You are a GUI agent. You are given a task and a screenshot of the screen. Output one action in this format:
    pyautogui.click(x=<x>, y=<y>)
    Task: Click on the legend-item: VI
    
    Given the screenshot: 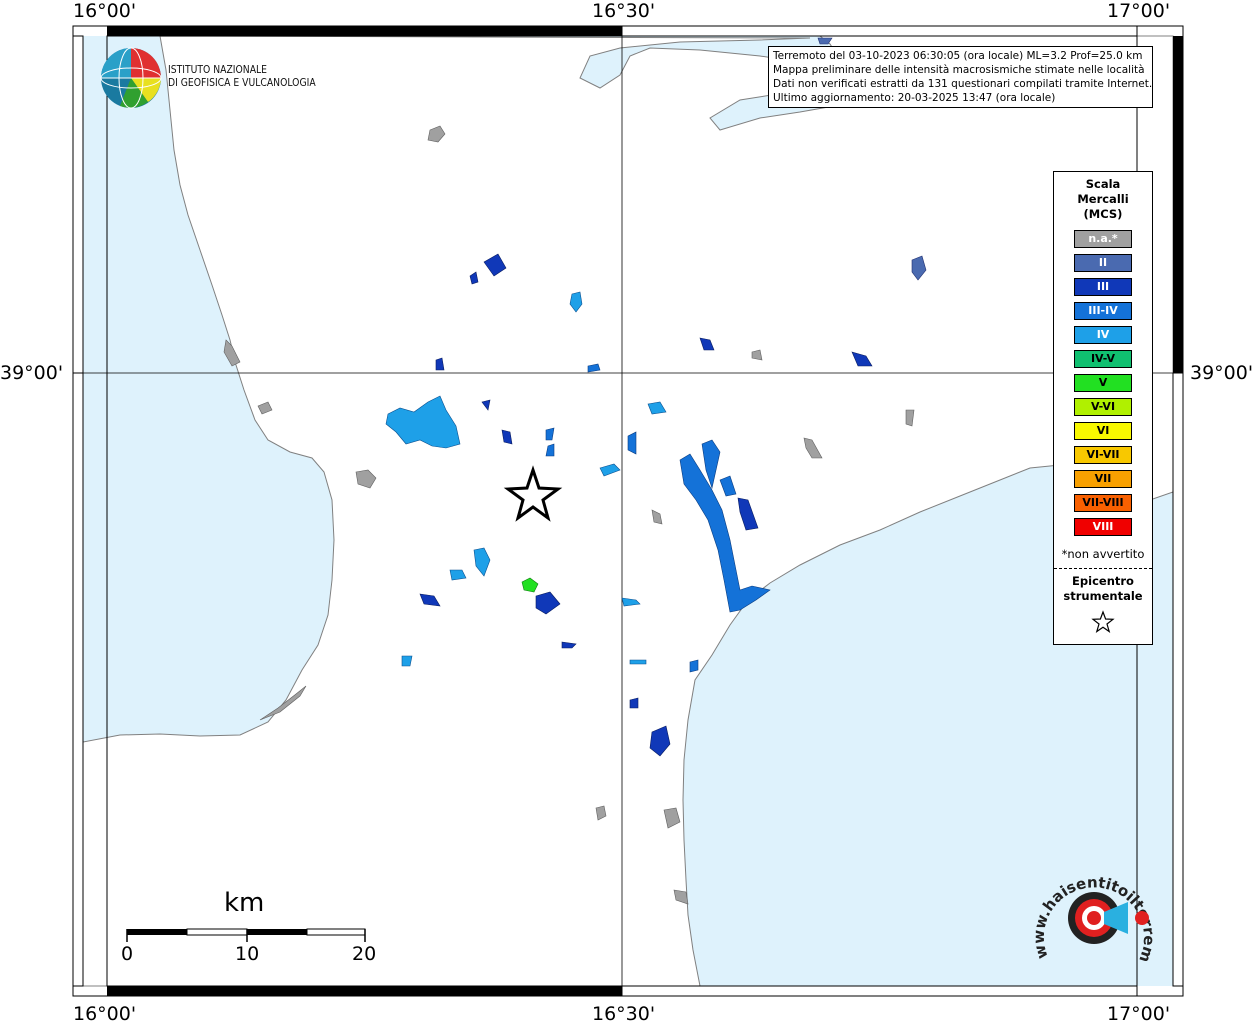 What is the action you would take?
    pyautogui.click(x=1103, y=431)
    